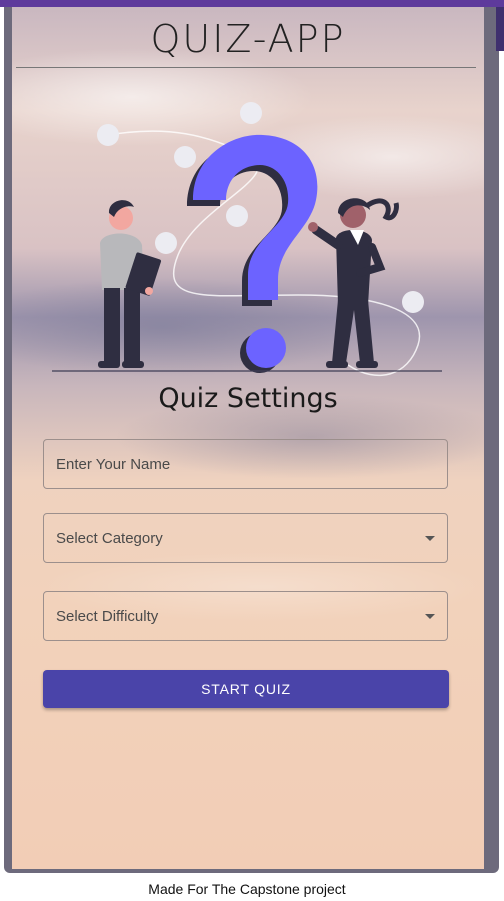 Image resolution: width=504 pixels, height=901 pixels. What do you see at coordinates (247, 889) in the screenshot?
I see `footer-text: Made For The Capstone project` at bounding box center [247, 889].